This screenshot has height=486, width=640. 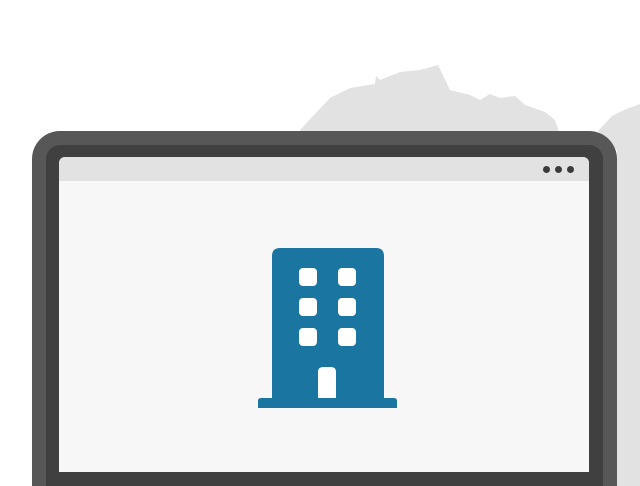 I want to click on more-horizontal-icon, so click(x=559, y=170).